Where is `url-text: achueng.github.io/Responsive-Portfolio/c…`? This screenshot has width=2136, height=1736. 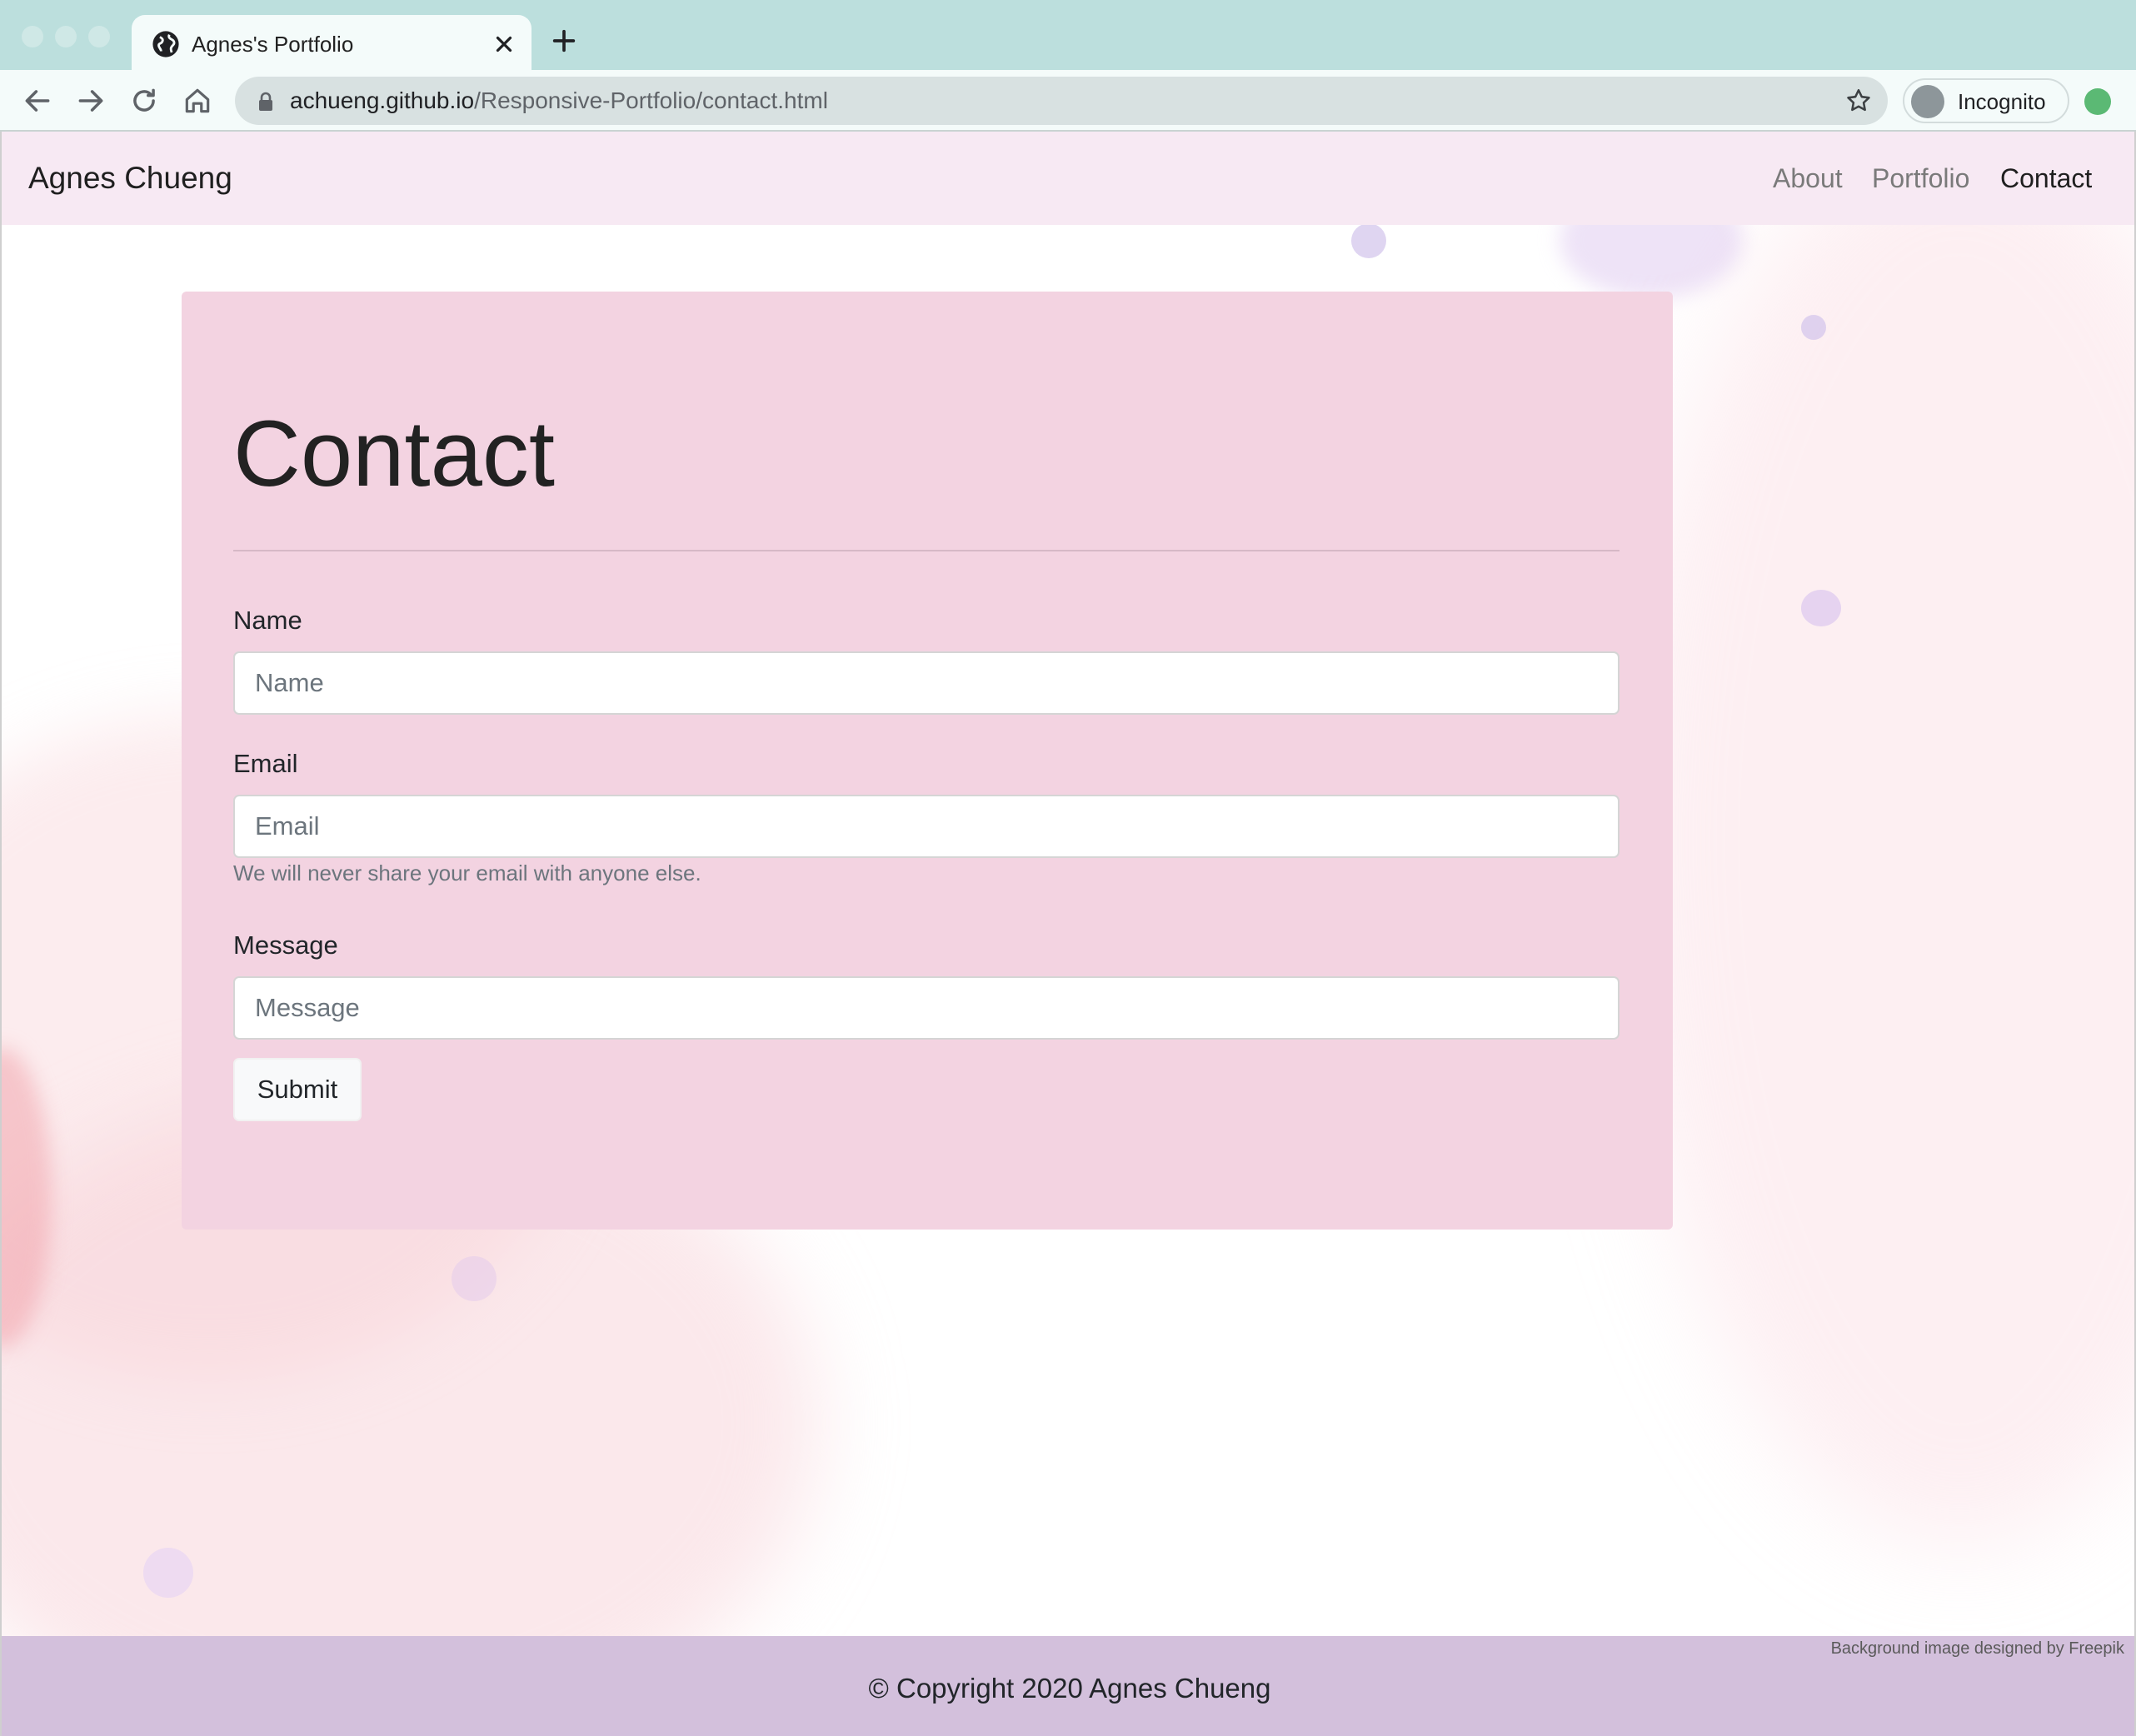
url-text: achueng.github.io/Responsive-Portfolio/c… is located at coordinates (559, 101).